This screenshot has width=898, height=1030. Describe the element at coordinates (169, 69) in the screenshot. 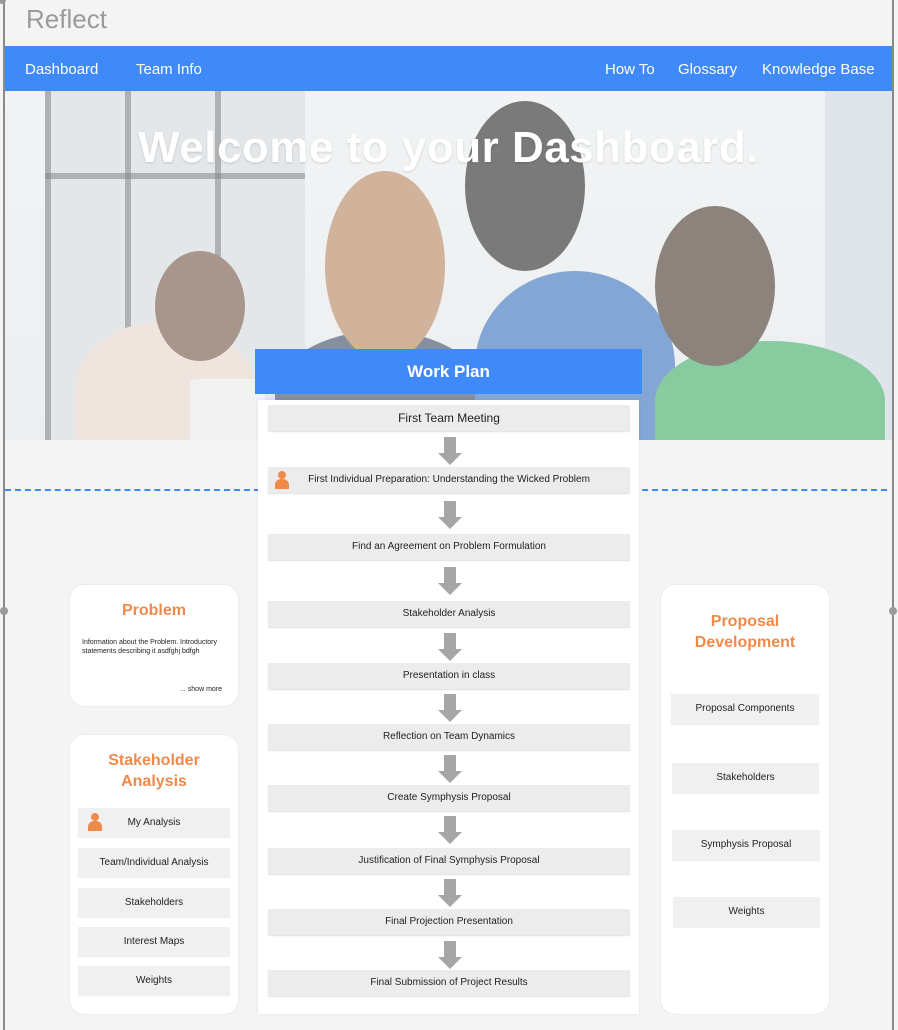

I see `nav-team-info: Team Info` at that location.